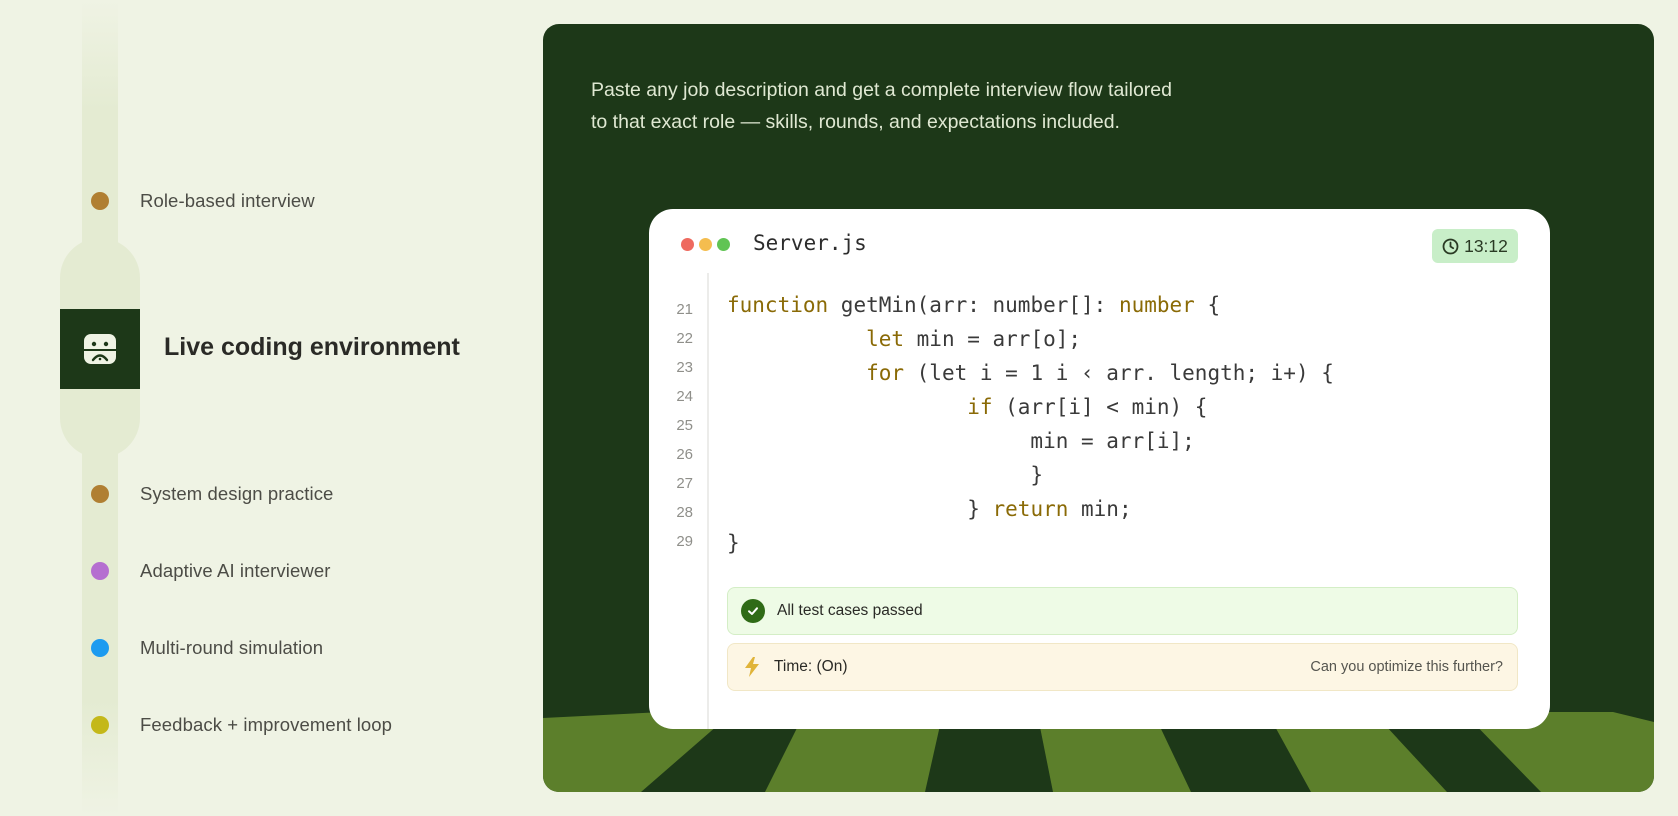  I want to click on test-result-banner: All test cases passed, so click(1122, 611).